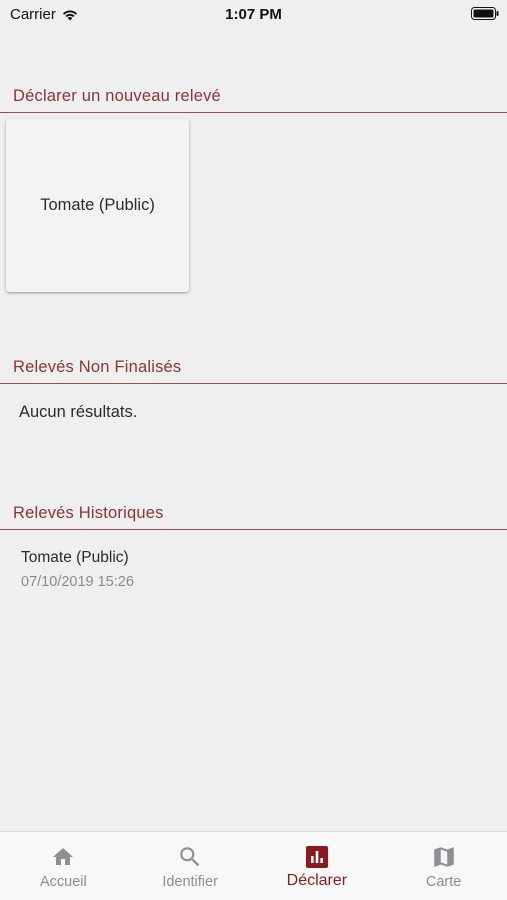  Describe the element at coordinates (88, 513) in the screenshot. I see `section-title-history: Relevés Historiques` at that location.